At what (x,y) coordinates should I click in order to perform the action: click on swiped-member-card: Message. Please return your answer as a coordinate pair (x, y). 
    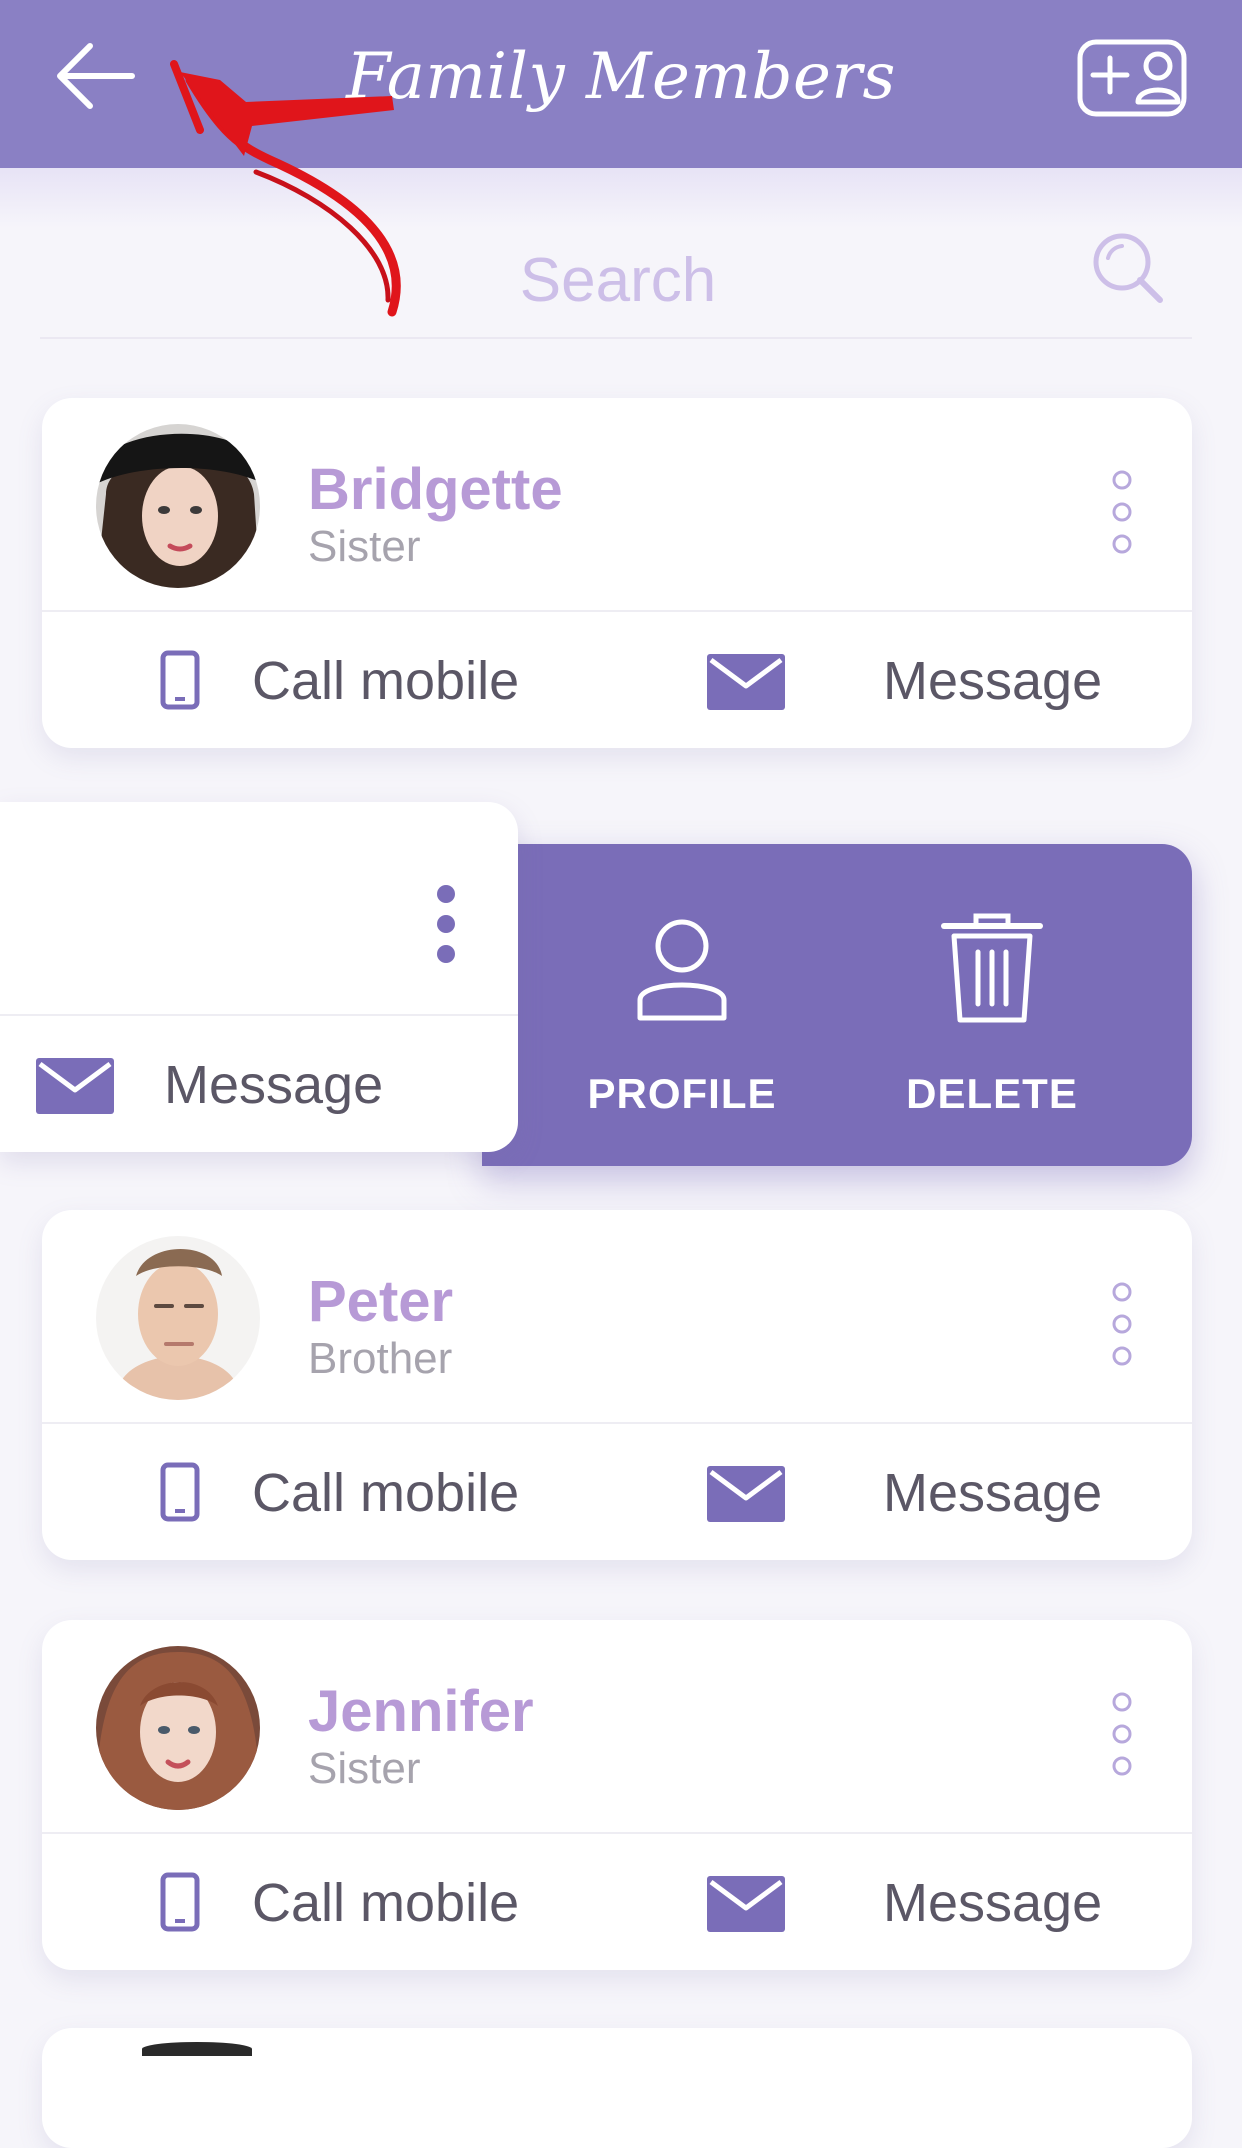
    Looking at the image, I should click on (259, 977).